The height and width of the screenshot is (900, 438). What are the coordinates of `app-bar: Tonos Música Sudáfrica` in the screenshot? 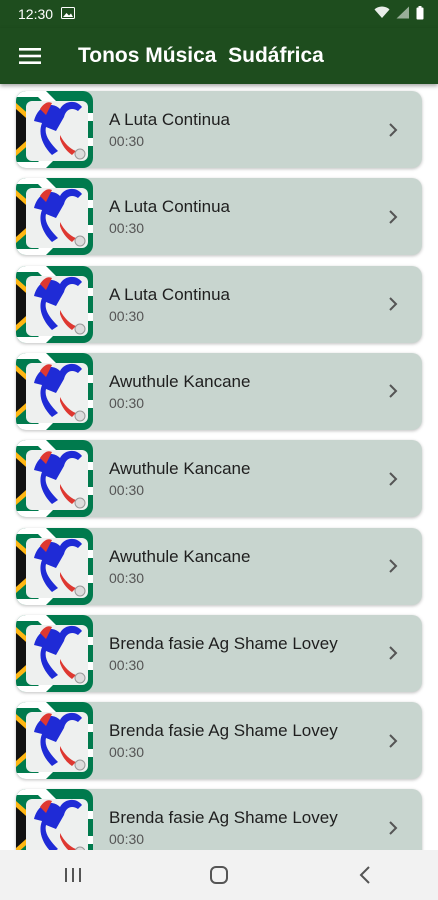 It's located at (219, 56).